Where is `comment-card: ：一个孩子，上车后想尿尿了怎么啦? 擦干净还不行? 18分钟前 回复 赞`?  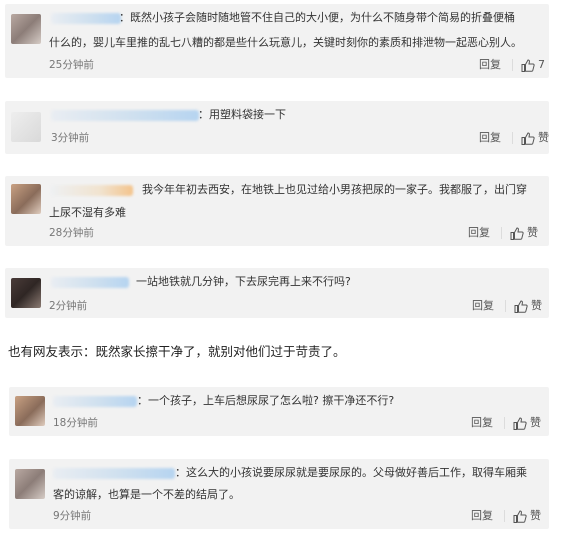 comment-card: ：一个孩子，上车后想尿尿了怎么啦? 擦干净还不行? 18分钟前 回复 赞 is located at coordinates (279, 411).